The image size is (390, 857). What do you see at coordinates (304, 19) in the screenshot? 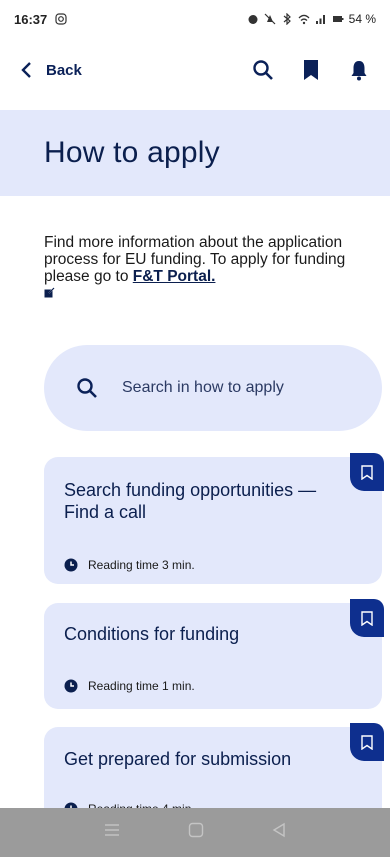
I see `wifi-icon` at bounding box center [304, 19].